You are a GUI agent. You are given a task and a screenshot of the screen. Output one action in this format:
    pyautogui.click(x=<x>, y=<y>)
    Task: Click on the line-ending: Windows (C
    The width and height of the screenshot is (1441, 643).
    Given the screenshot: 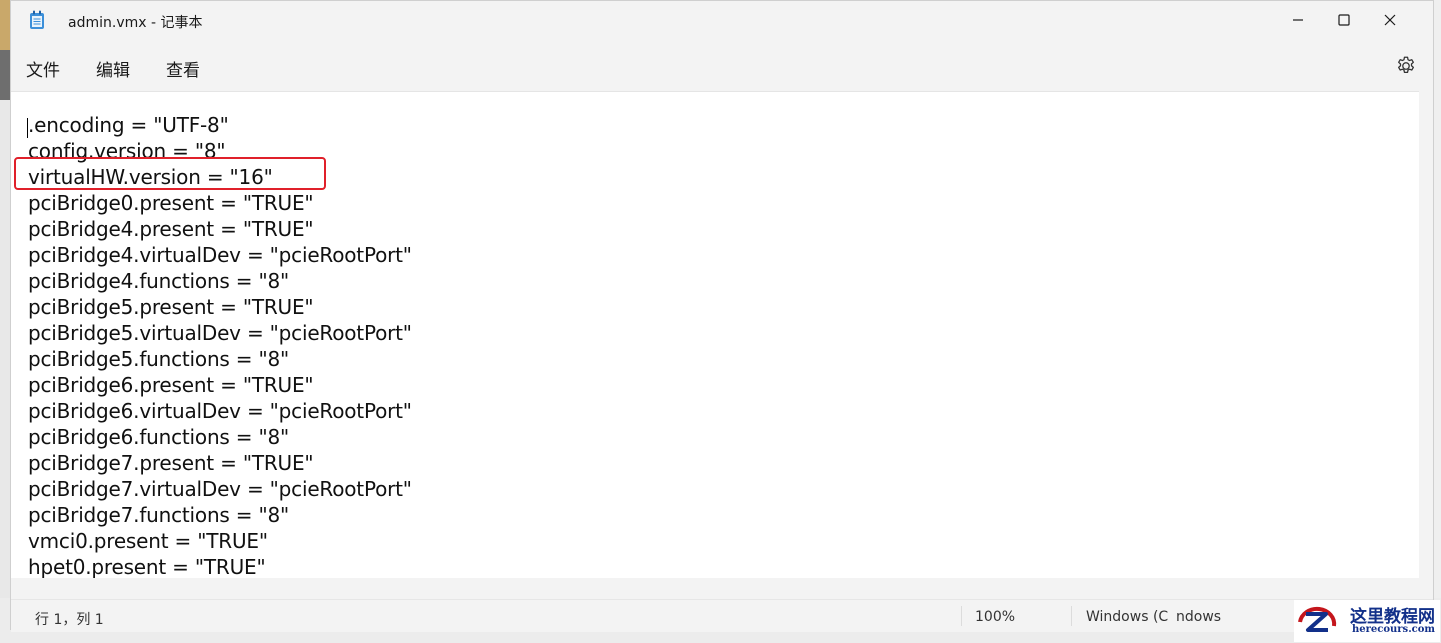 What is the action you would take?
    pyautogui.click(x=1127, y=617)
    